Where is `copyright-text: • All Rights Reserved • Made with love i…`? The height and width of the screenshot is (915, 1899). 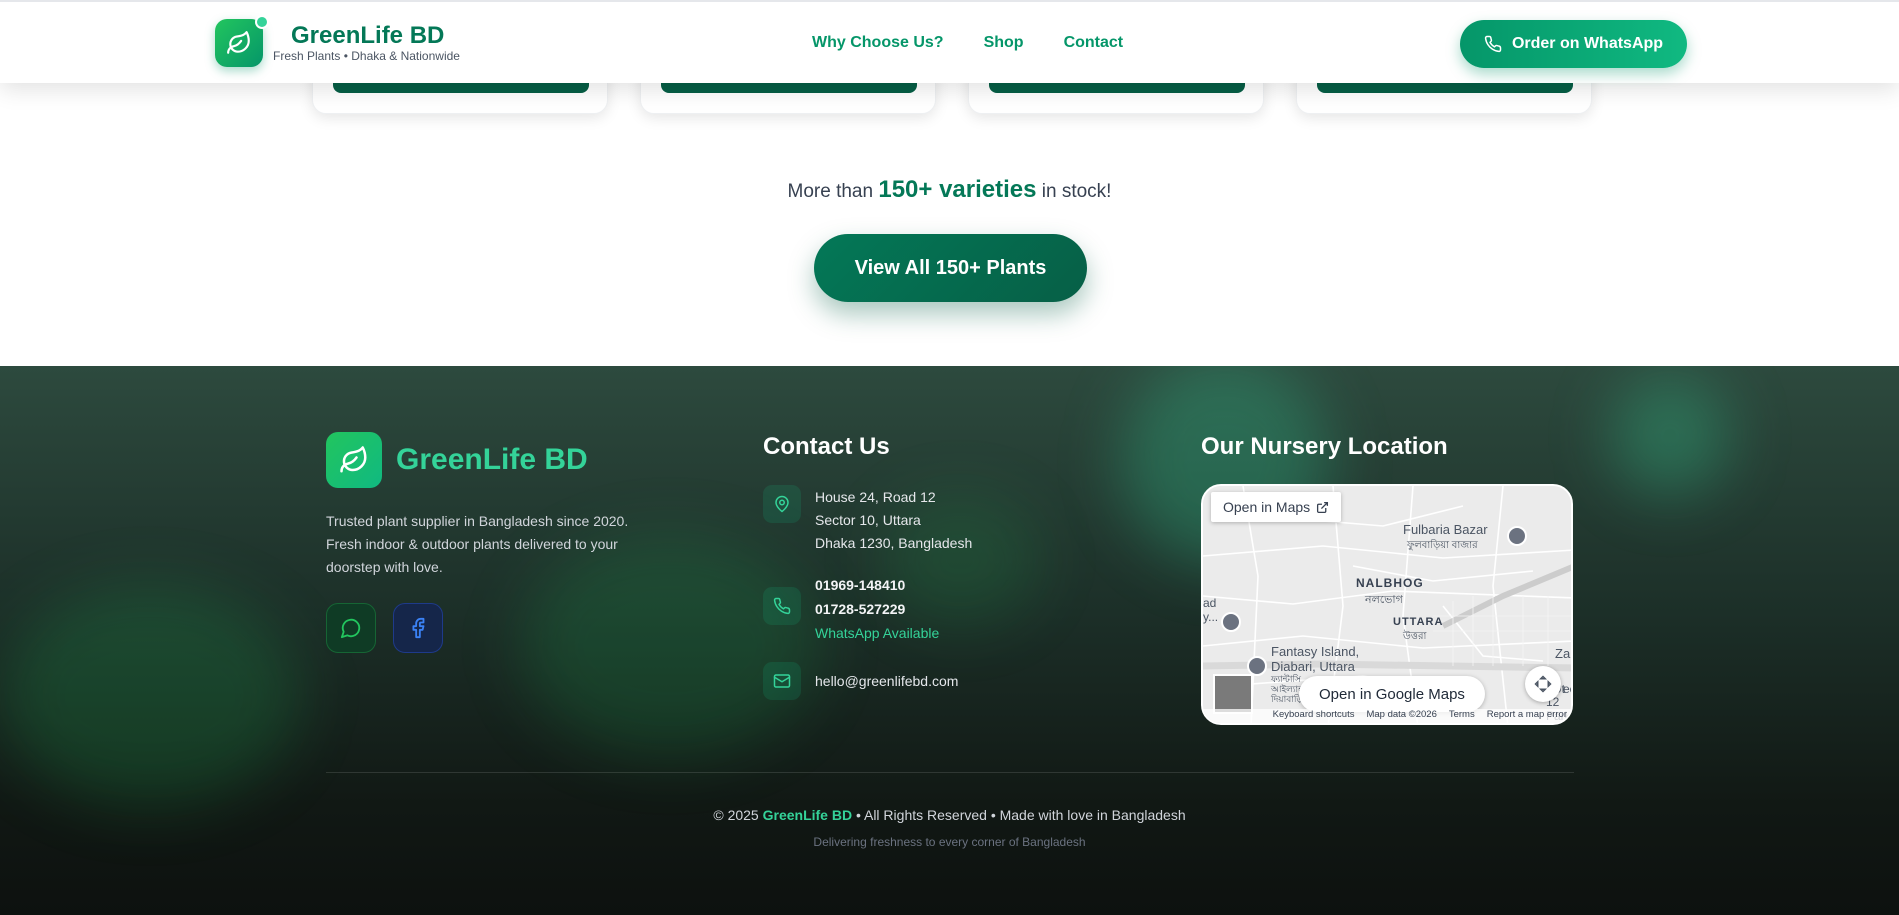 copyright-text: • All Rights Reserved • Made with love i… is located at coordinates (1020, 815).